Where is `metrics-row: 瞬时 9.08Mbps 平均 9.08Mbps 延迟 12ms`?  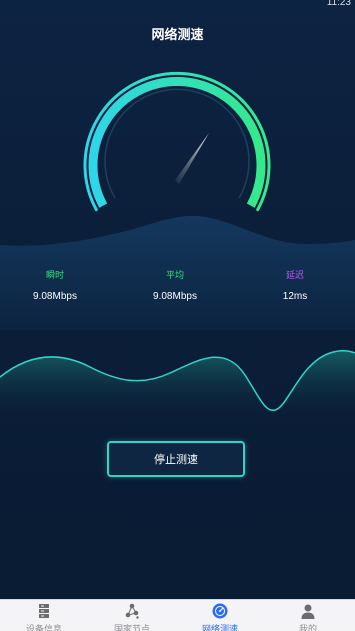
metrics-row: 瞬时 9.08Mbps 平均 9.08Mbps 延迟 12ms is located at coordinates (177, 290).